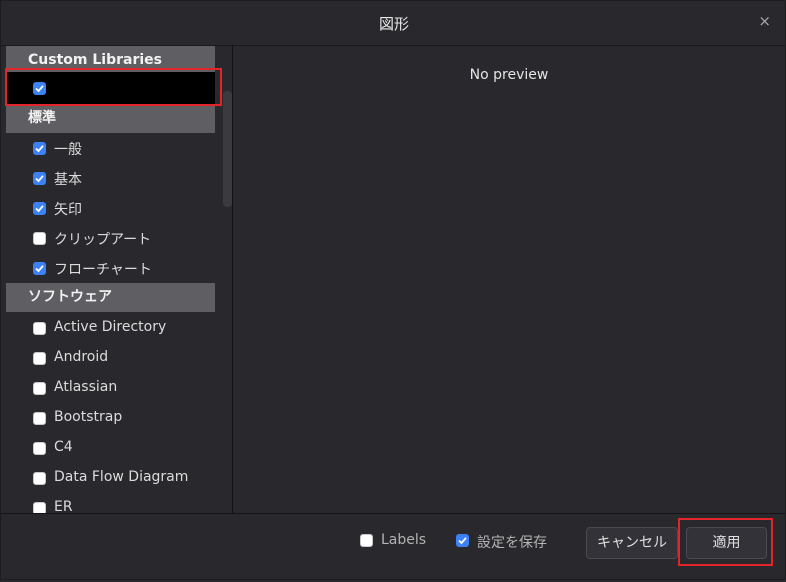 The image size is (786, 582). Describe the element at coordinates (110, 504) in the screenshot. I see `library-item: ER` at that location.